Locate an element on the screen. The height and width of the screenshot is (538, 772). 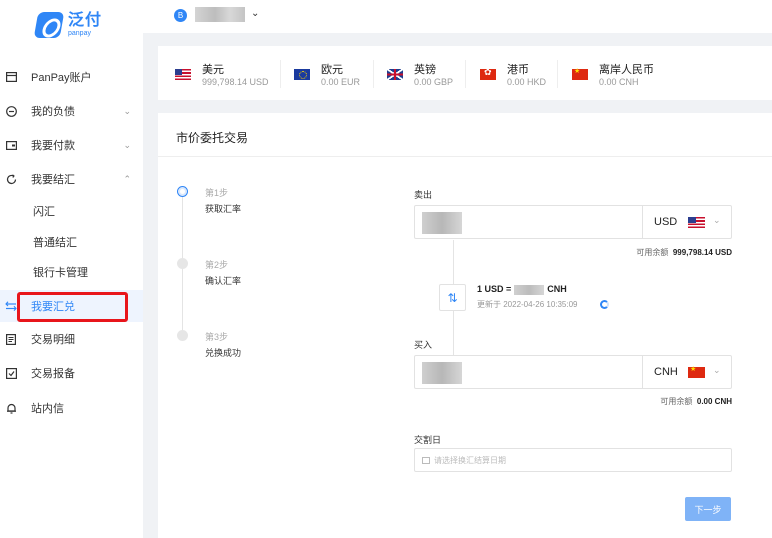
top-bar: B ⌄ is located at coordinates (457, 16).